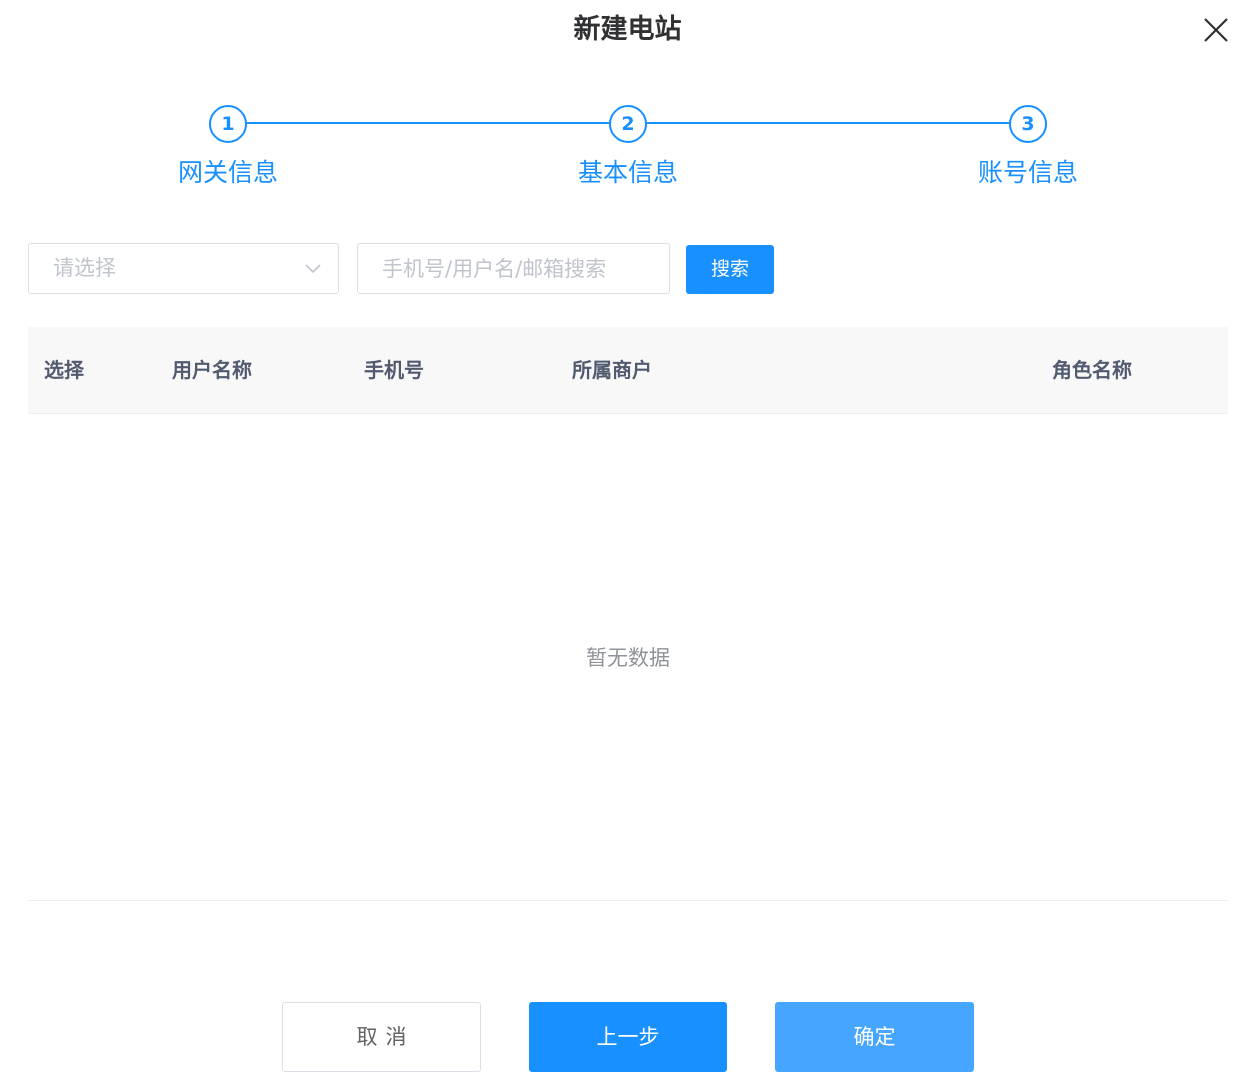  Describe the element at coordinates (874, 1037) in the screenshot. I see `confirm-button: 确定` at that location.